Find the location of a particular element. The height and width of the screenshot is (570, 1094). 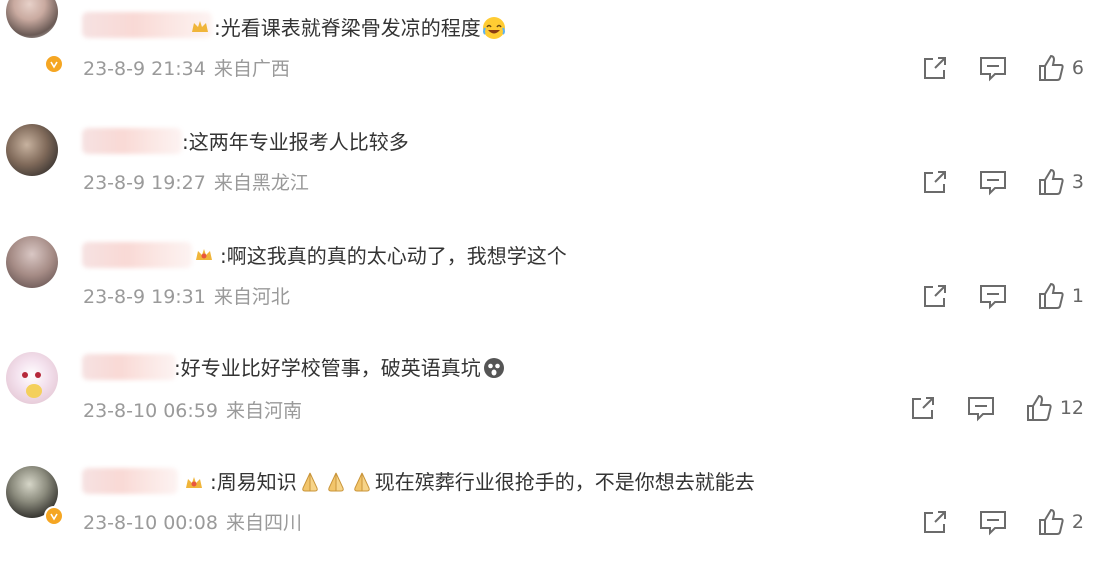

comment-date: 23-8-9 21:34 is located at coordinates (144, 69).